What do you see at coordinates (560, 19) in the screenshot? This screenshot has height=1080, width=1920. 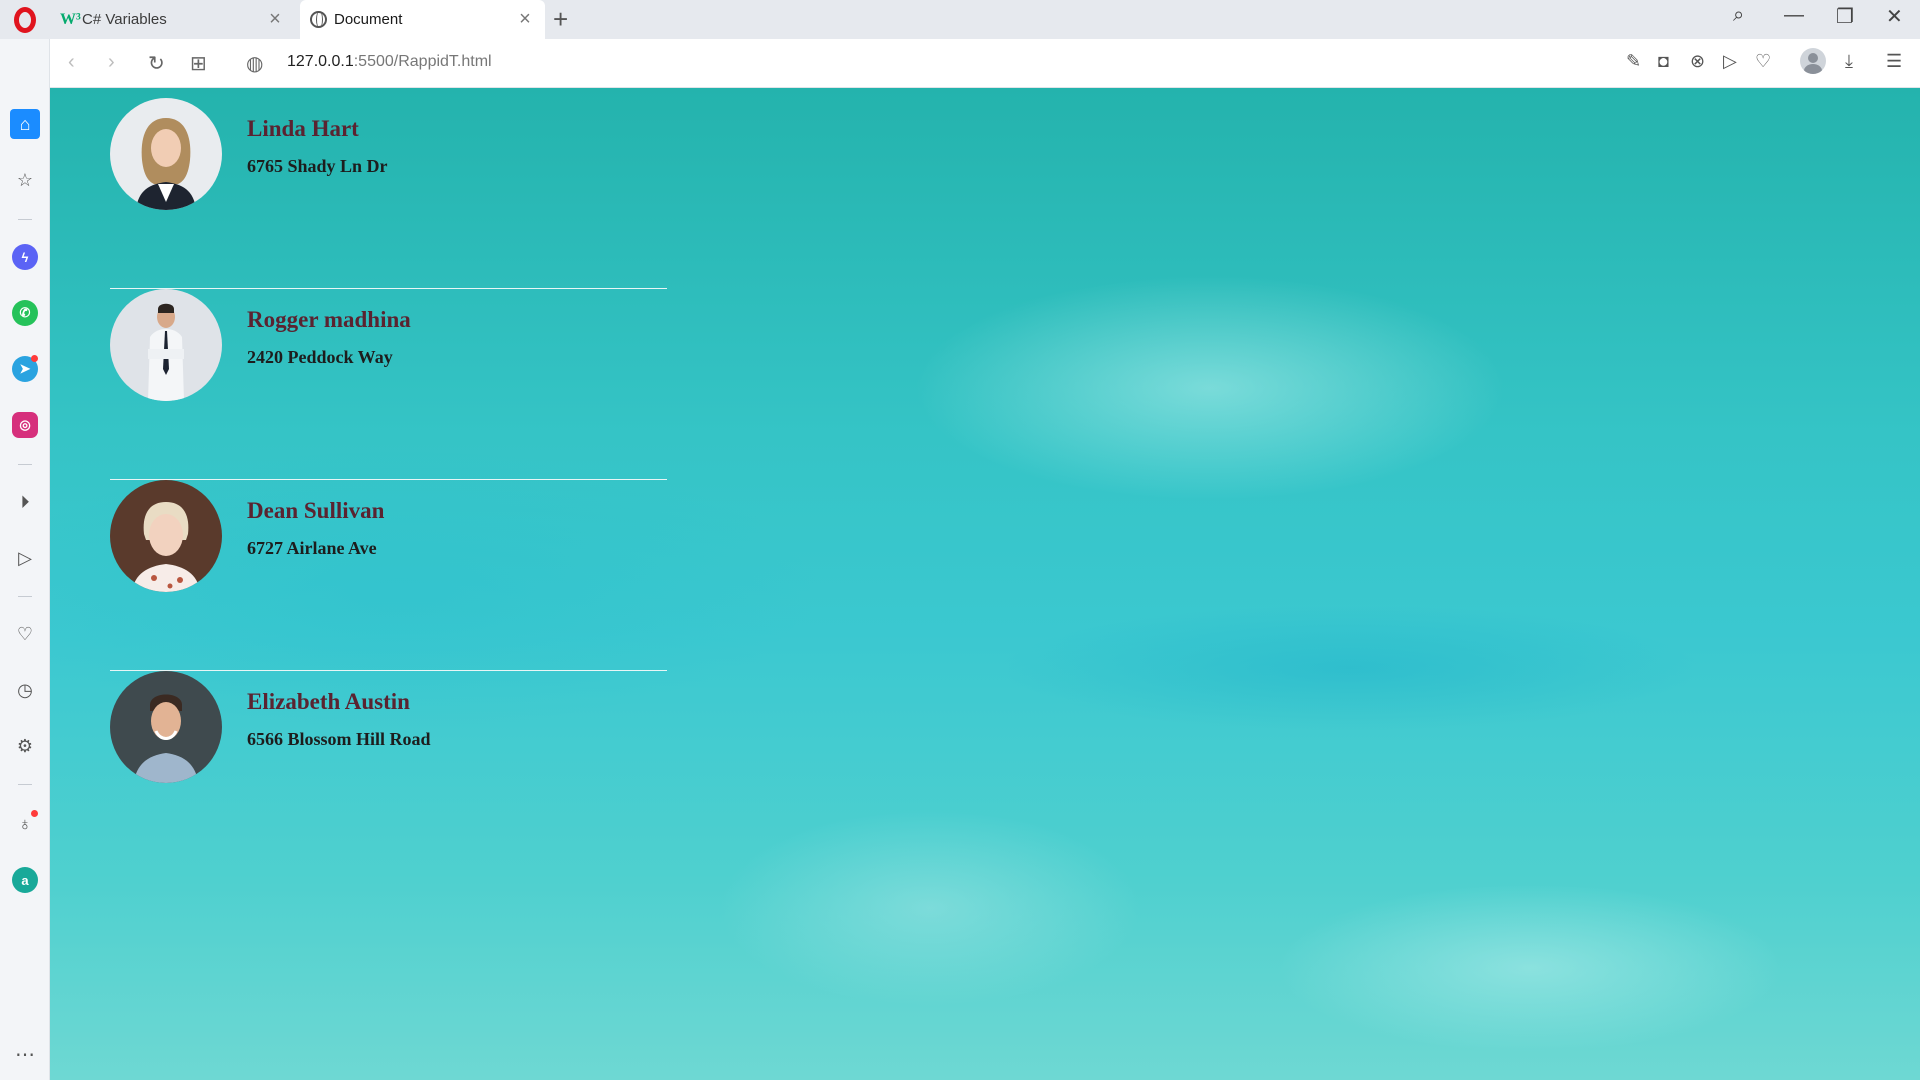 I see `new-tab-button: +` at bounding box center [560, 19].